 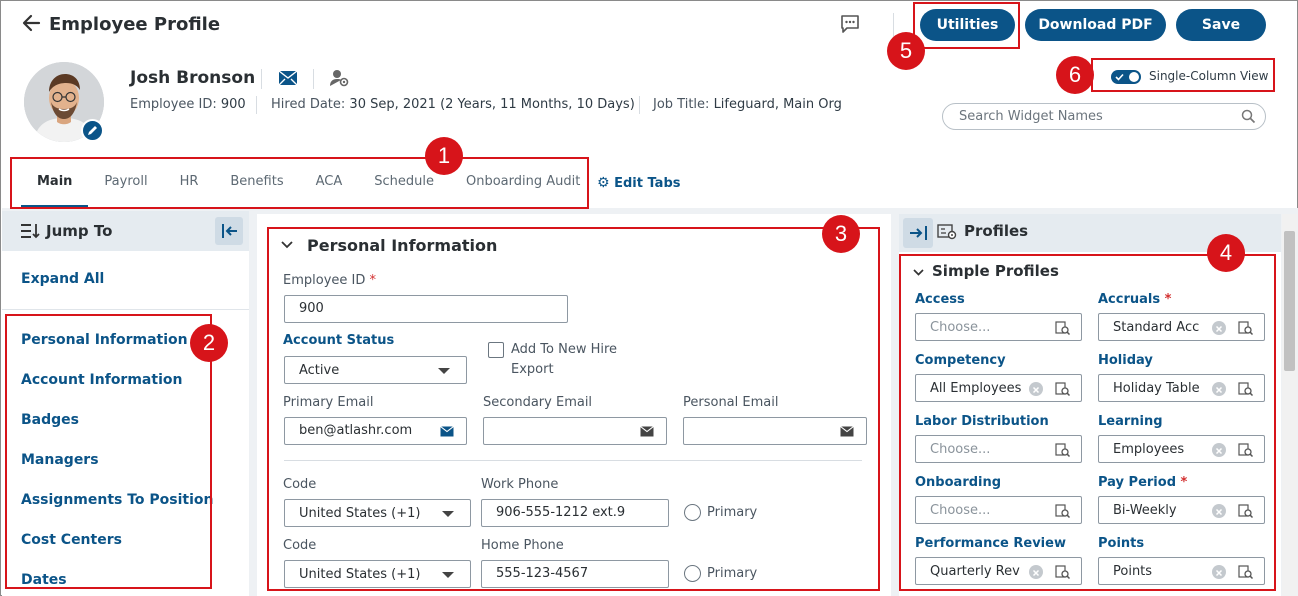 What do you see at coordinates (893, 25) in the screenshot?
I see `header-divider` at bounding box center [893, 25].